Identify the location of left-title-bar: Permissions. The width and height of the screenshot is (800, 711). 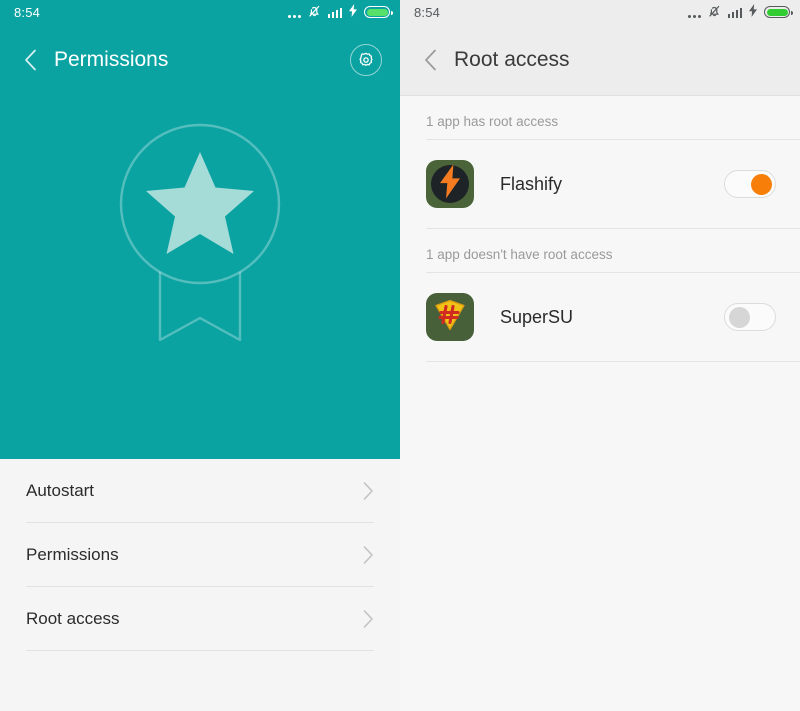
(200, 60).